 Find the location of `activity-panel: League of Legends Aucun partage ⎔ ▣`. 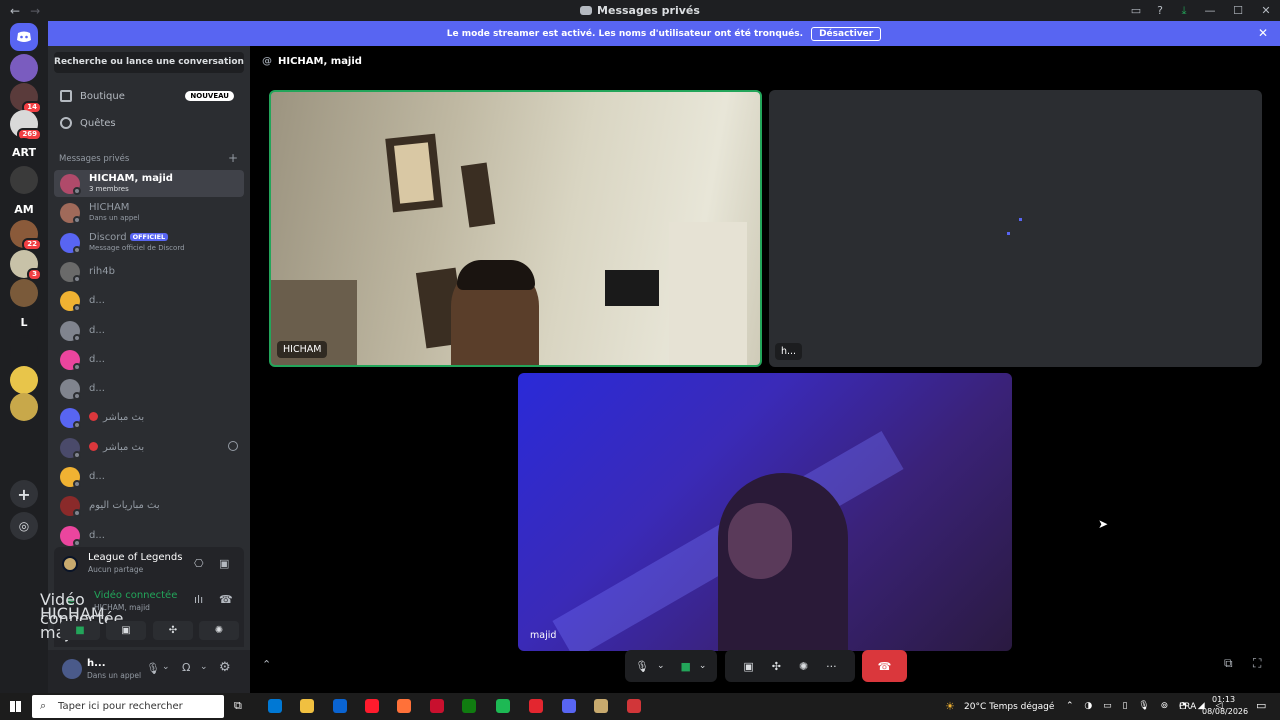

activity-panel: League of Legends Aucun partage ⎔ ▣ is located at coordinates (149, 565).